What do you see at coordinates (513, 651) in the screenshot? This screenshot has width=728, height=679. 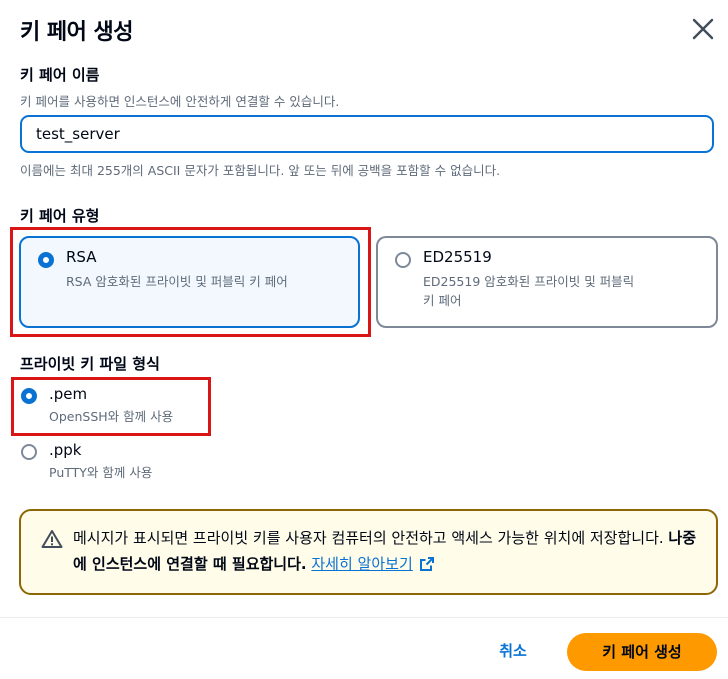 I see `cancel-button: 취소` at bounding box center [513, 651].